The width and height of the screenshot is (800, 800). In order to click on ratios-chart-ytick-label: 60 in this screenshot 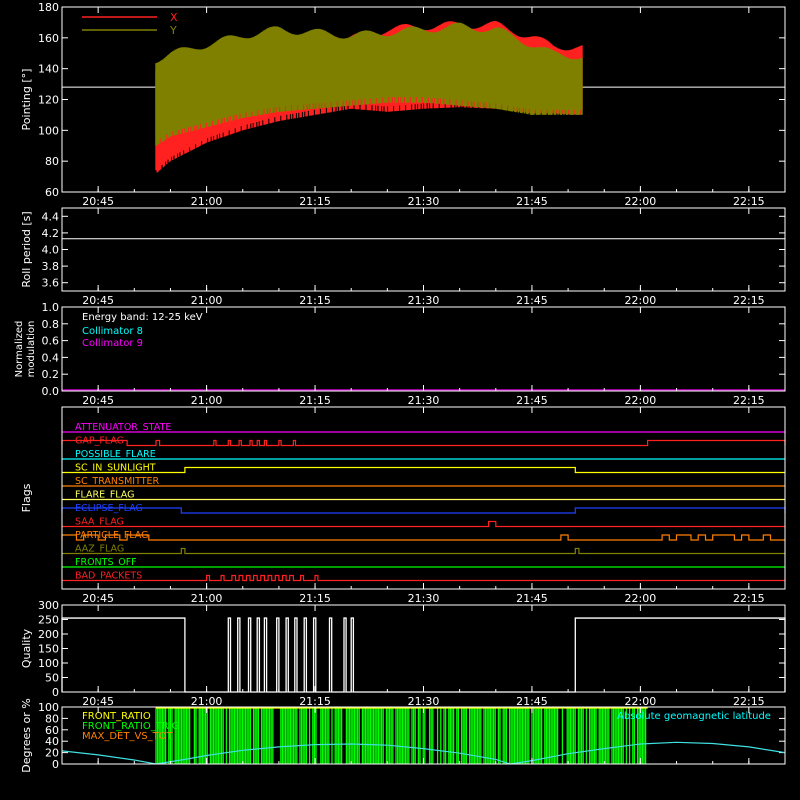, I will do `click(52, 730)`.